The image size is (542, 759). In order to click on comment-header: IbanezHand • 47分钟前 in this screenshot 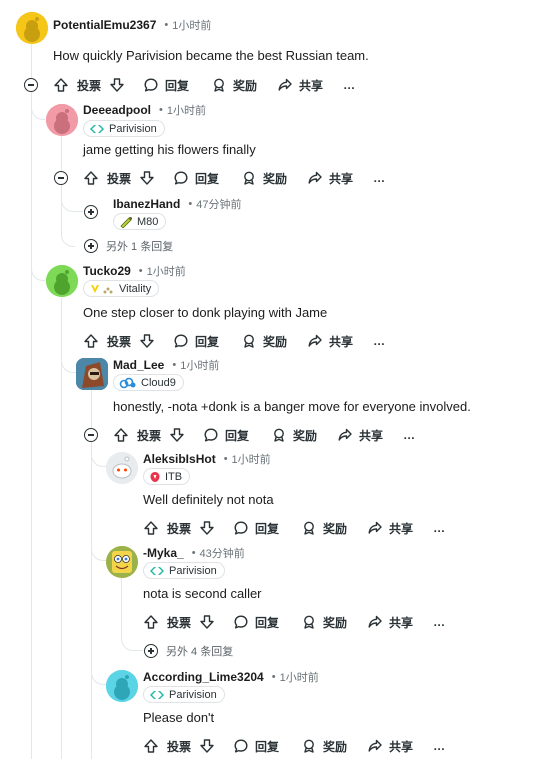, I will do `click(177, 204)`.